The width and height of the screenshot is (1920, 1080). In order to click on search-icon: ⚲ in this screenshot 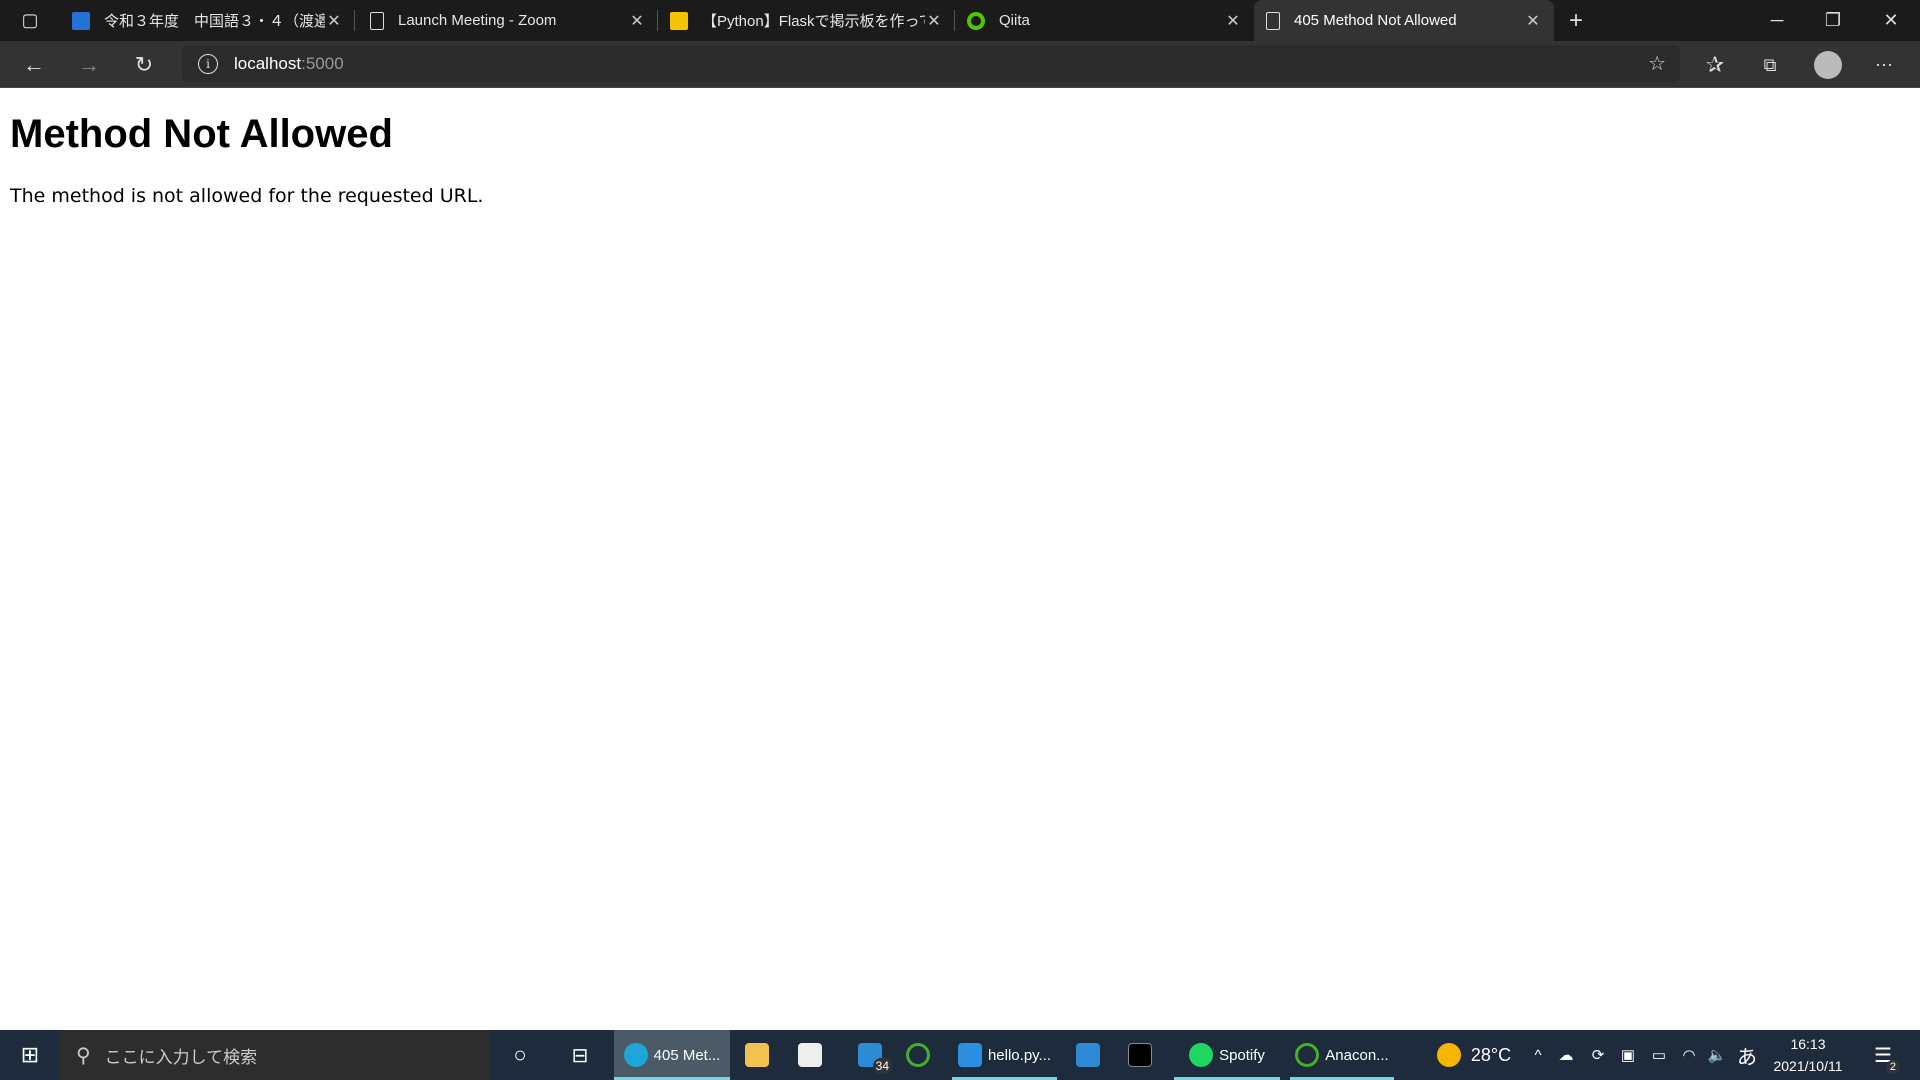, I will do `click(83, 1055)`.